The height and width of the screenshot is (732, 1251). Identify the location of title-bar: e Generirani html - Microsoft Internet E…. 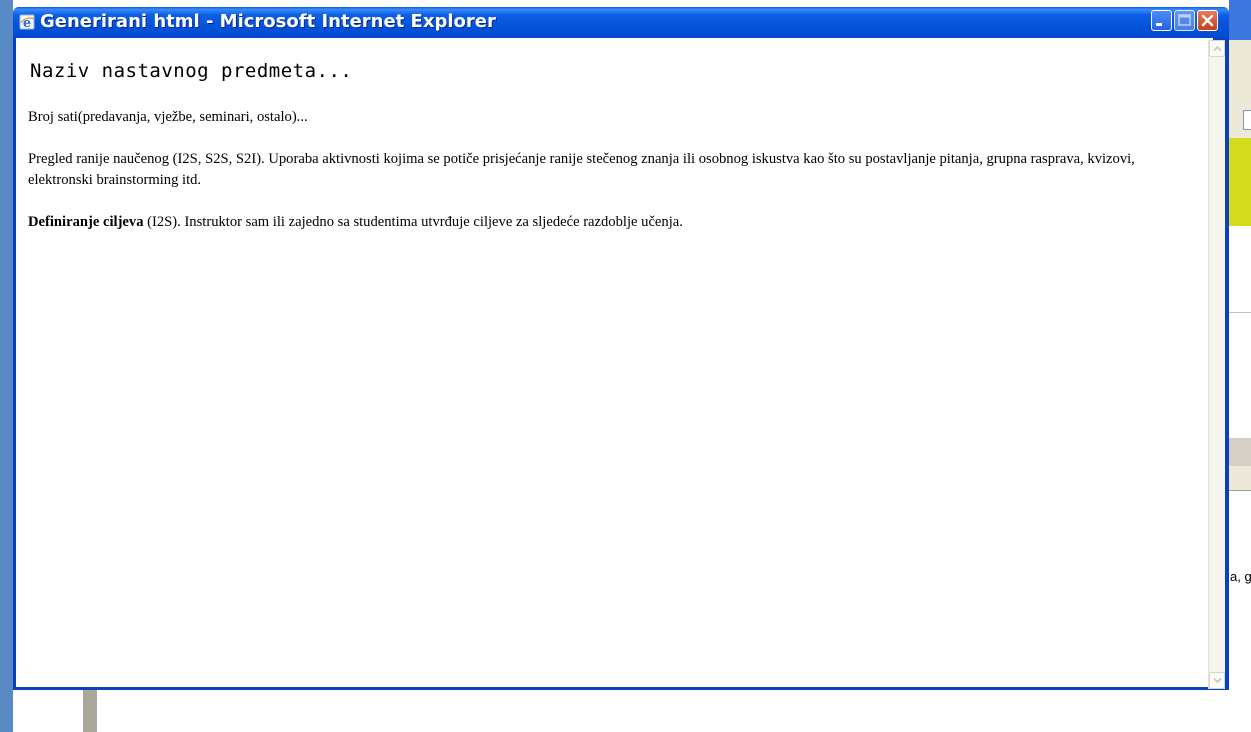
(621, 22).